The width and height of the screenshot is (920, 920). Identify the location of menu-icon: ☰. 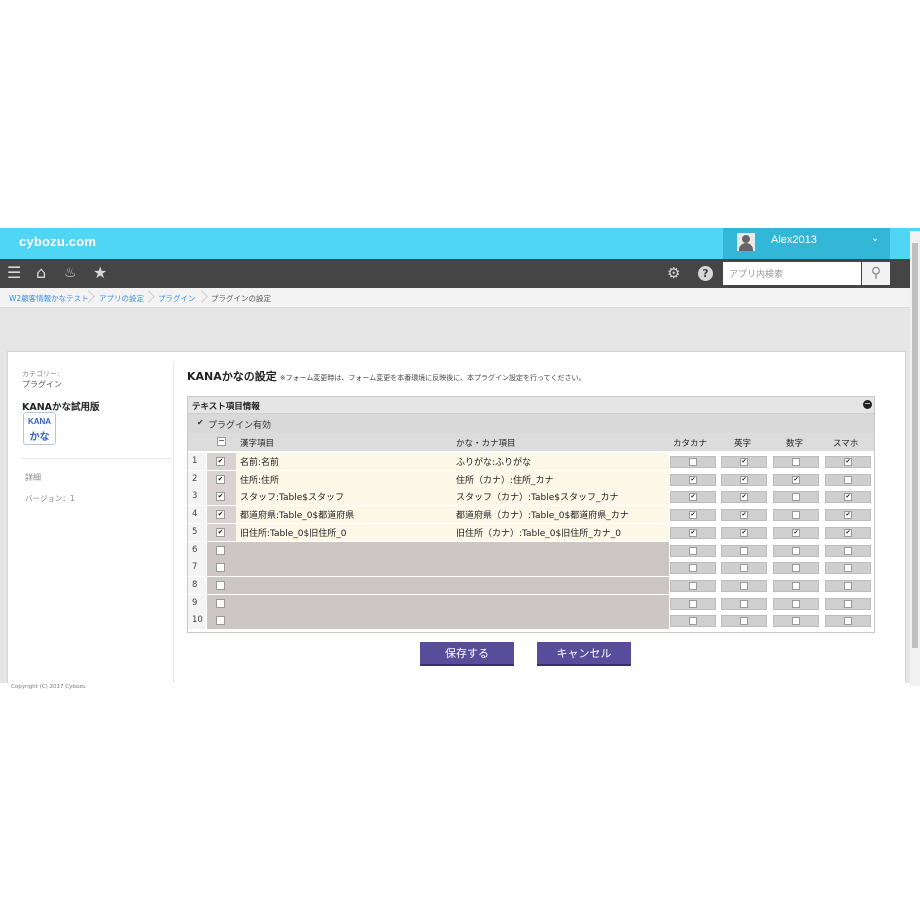
(14, 273).